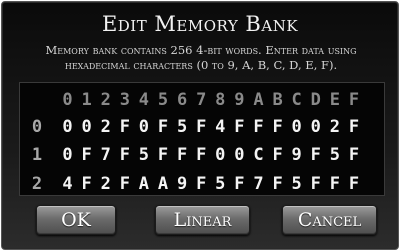 This screenshot has width=400, height=250. I want to click on row-cells: 002F0F5F4FFF002F, so click(211, 127).